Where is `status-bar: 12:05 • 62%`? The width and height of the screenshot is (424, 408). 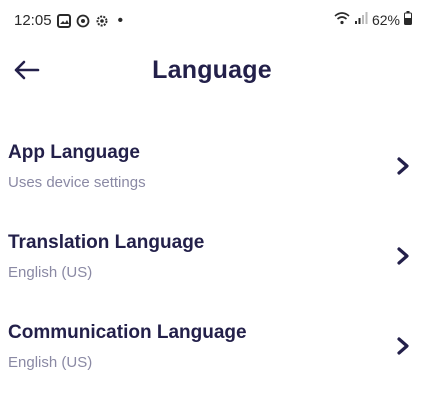 status-bar: 12:05 • 62% is located at coordinates (212, 20).